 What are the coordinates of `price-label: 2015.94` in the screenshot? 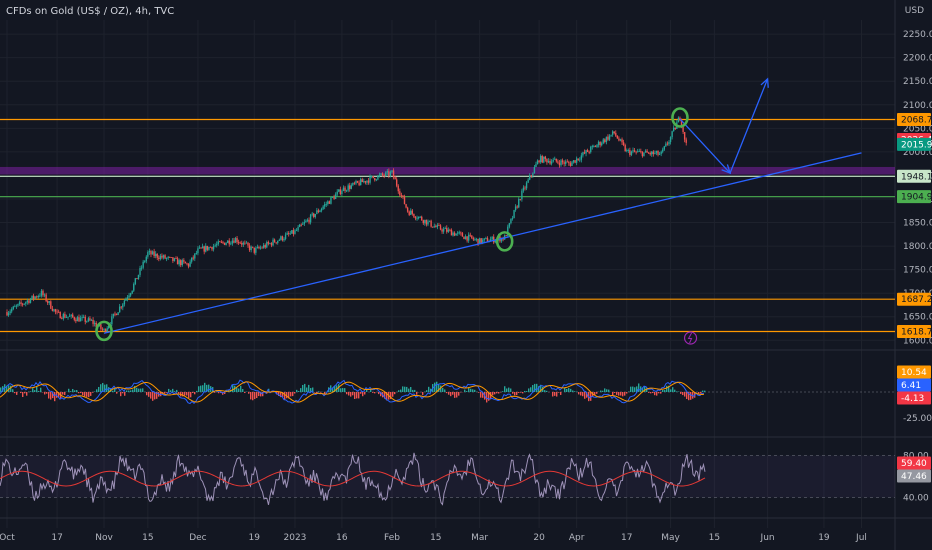 It's located at (916, 145).